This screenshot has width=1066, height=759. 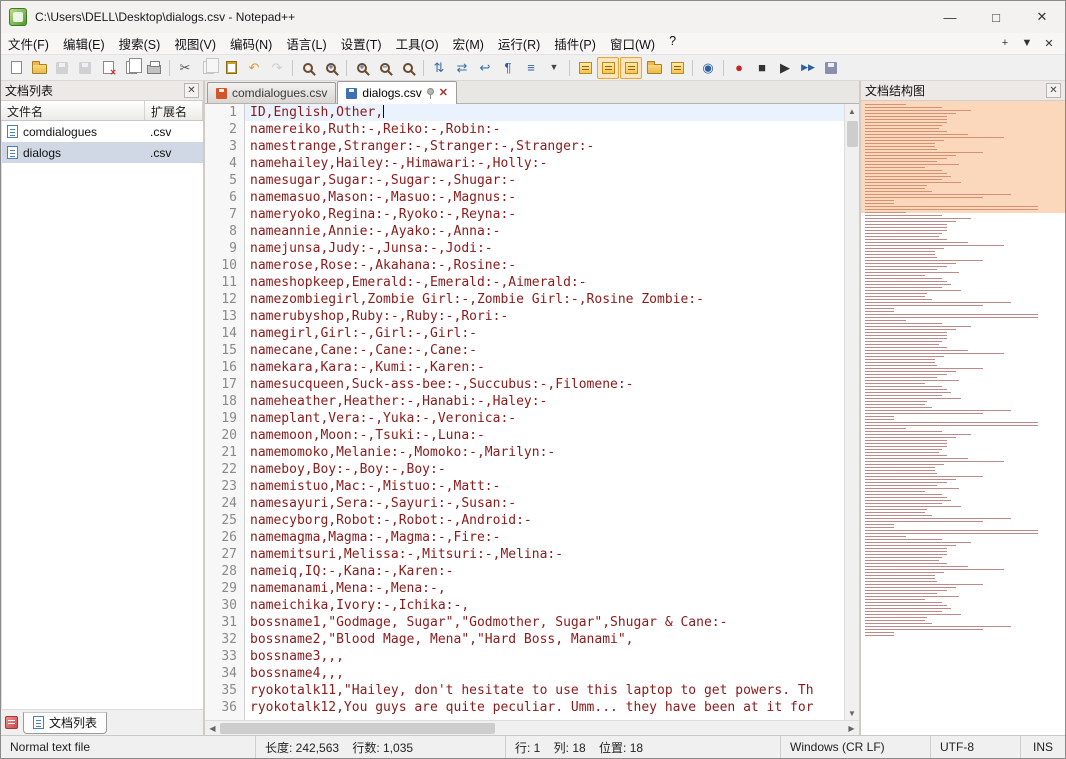 What do you see at coordinates (224, 673) in the screenshot?
I see `line-number: 34` at bounding box center [224, 673].